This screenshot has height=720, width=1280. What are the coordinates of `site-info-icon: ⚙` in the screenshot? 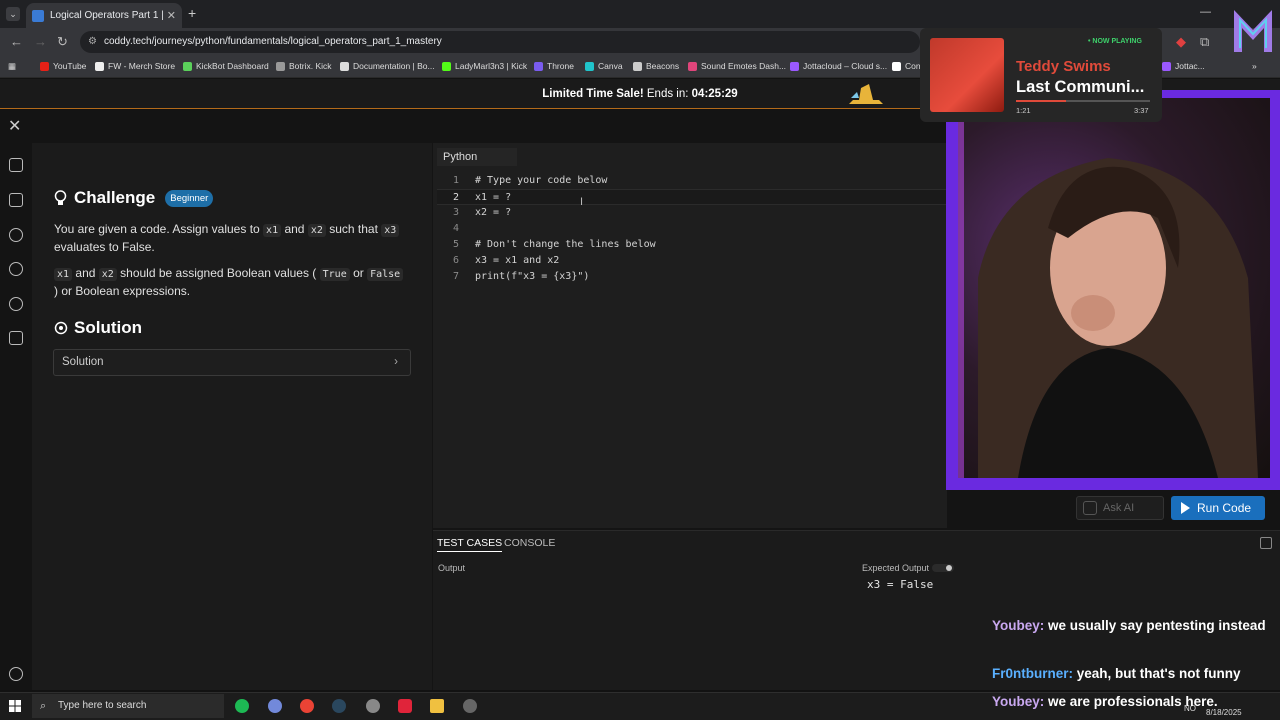 It's located at (92, 42).